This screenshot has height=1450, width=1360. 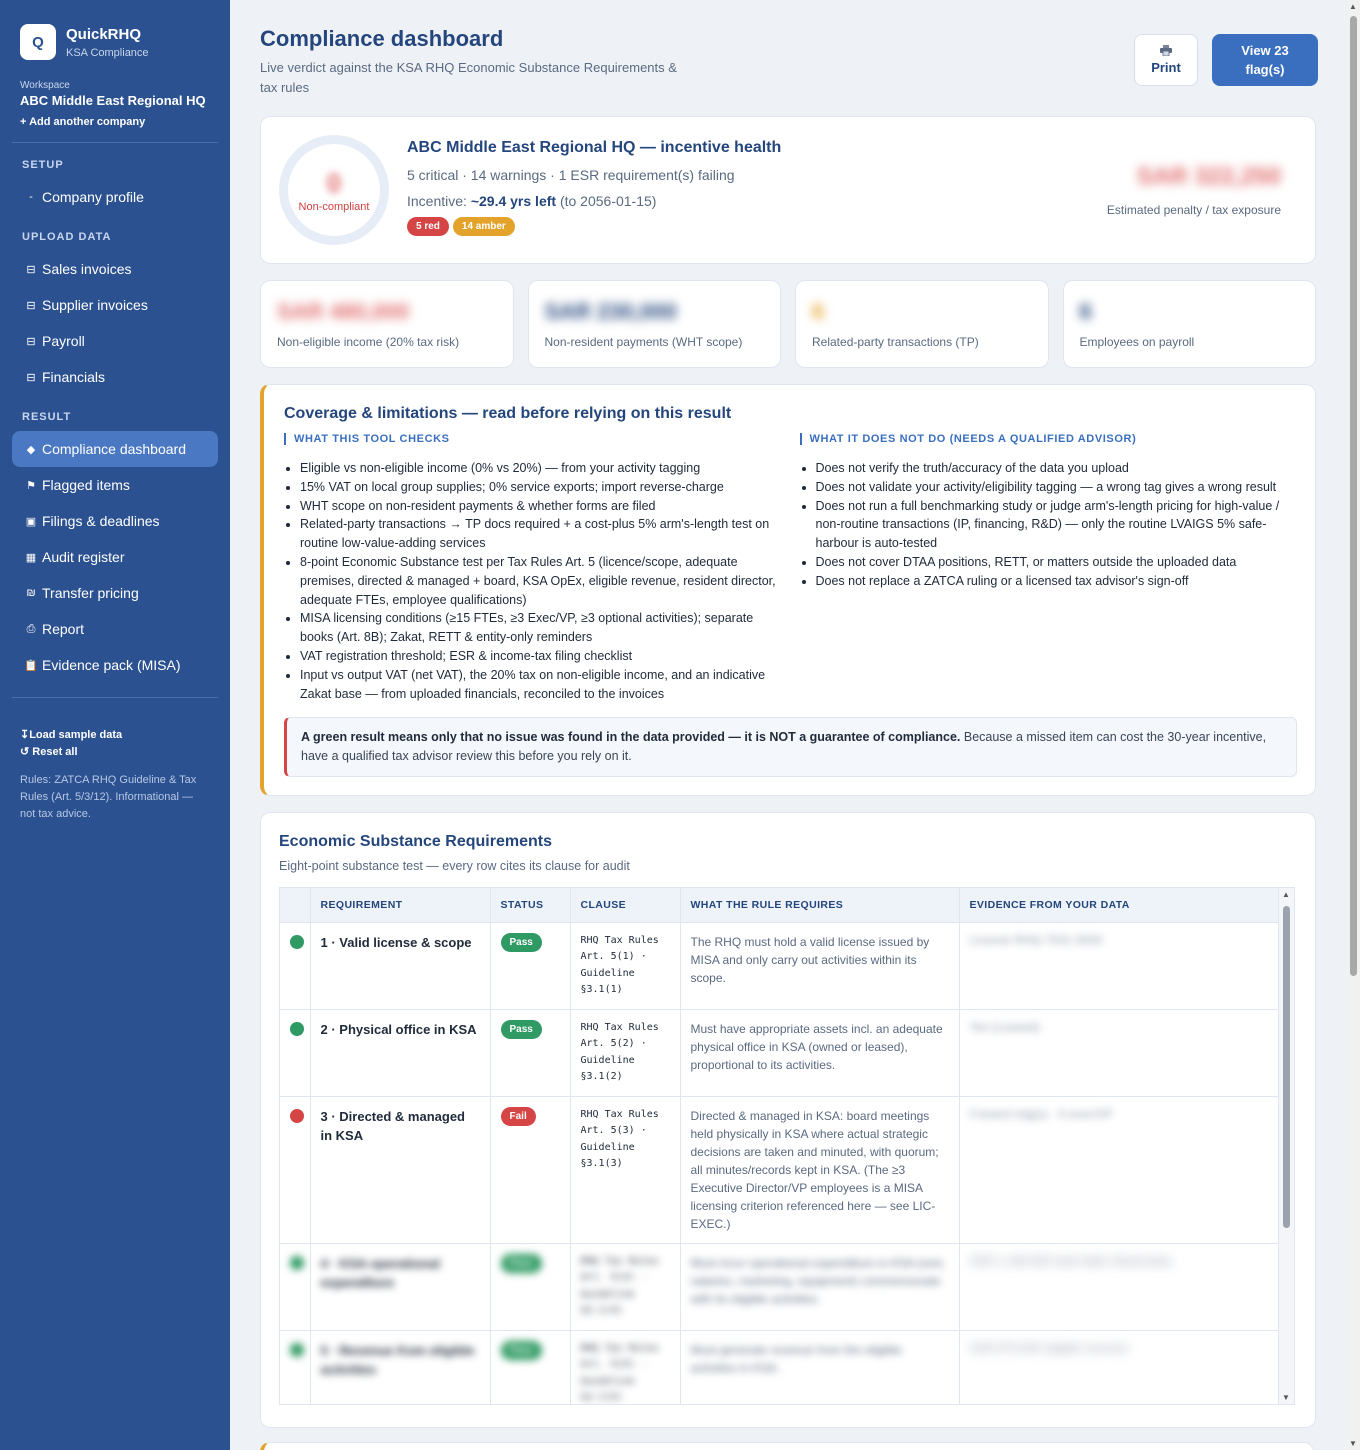 What do you see at coordinates (382, 38) in the screenshot?
I see `page-title: Compliance dashboard` at bounding box center [382, 38].